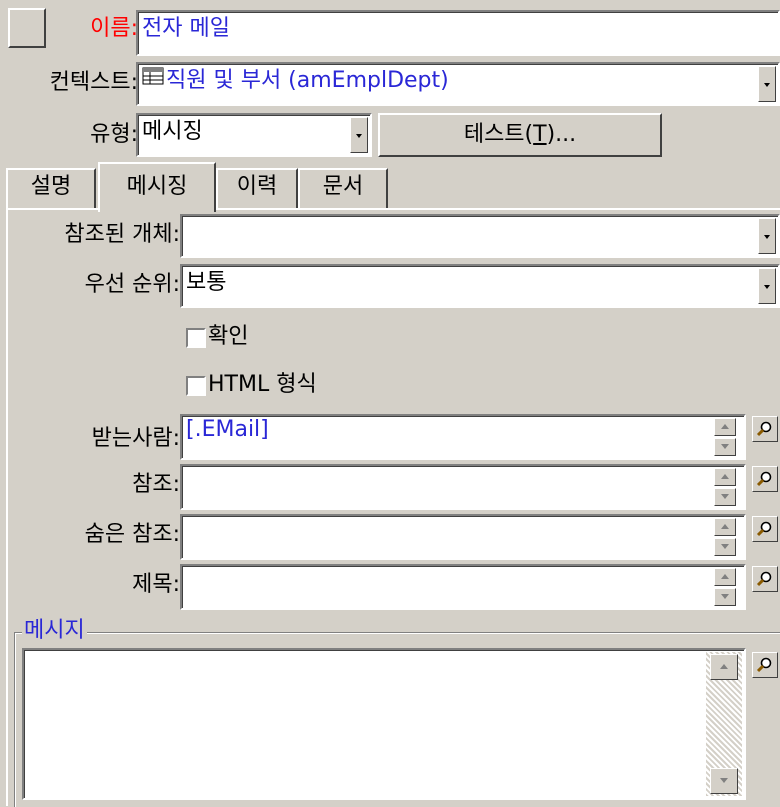 The image size is (780, 807). I want to click on type-value: 메시징, so click(172, 131).